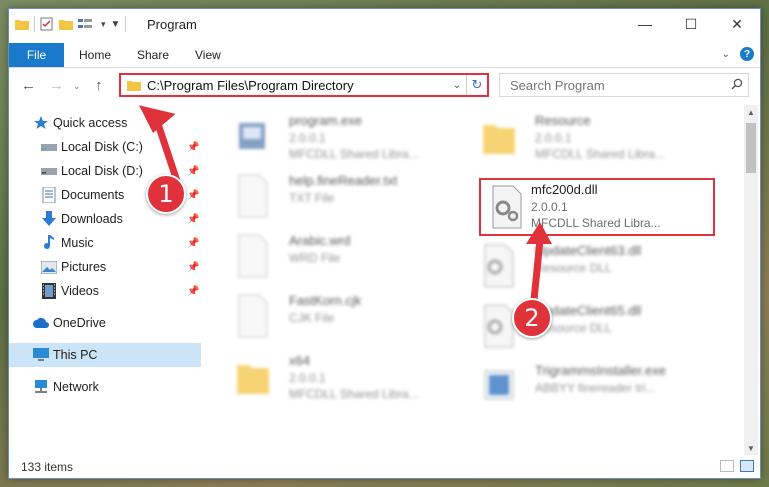  What do you see at coordinates (47, 24) in the screenshot?
I see `properties-icon` at bounding box center [47, 24].